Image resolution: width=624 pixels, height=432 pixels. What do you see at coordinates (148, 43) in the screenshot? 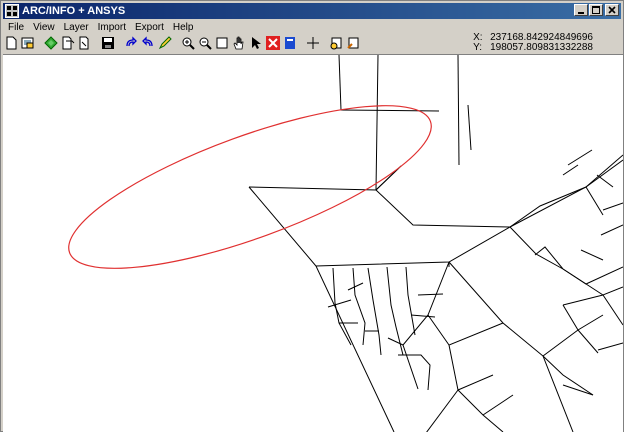
I see `undo-button` at bounding box center [148, 43].